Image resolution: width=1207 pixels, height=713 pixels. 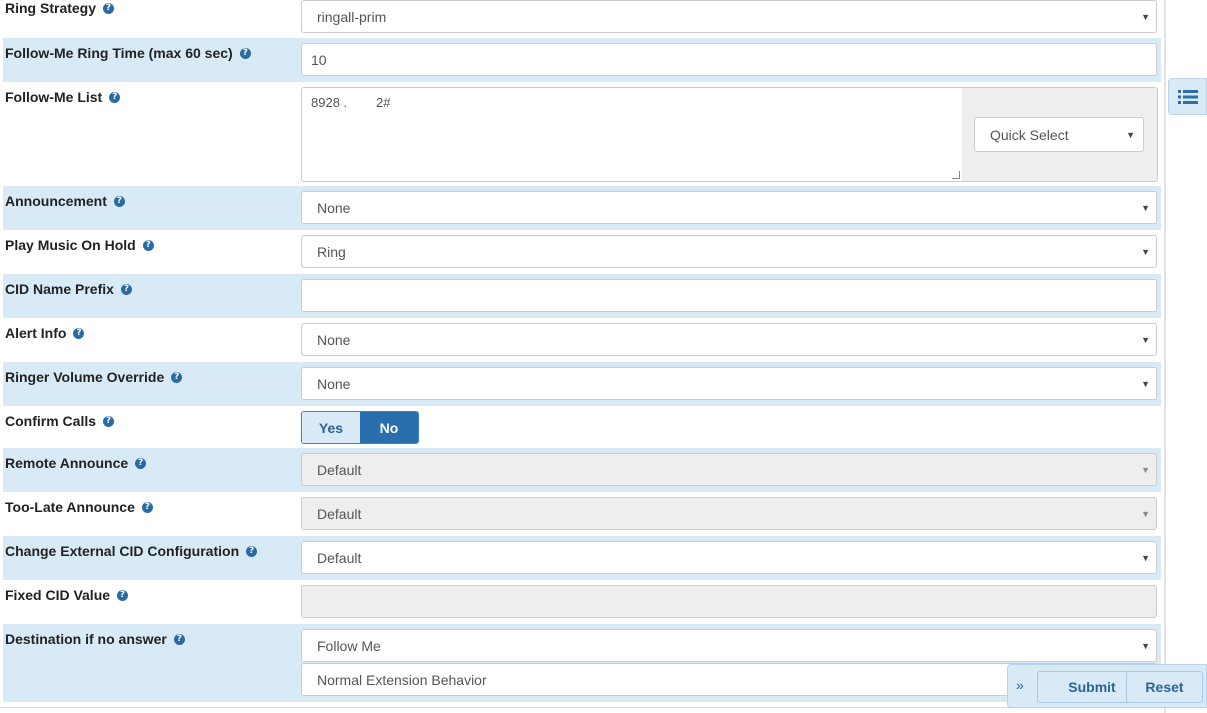 What do you see at coordinates (729, 339) in the screenshot?
I see `alert-info-select: None ▼` at bounding box center [729, 339].